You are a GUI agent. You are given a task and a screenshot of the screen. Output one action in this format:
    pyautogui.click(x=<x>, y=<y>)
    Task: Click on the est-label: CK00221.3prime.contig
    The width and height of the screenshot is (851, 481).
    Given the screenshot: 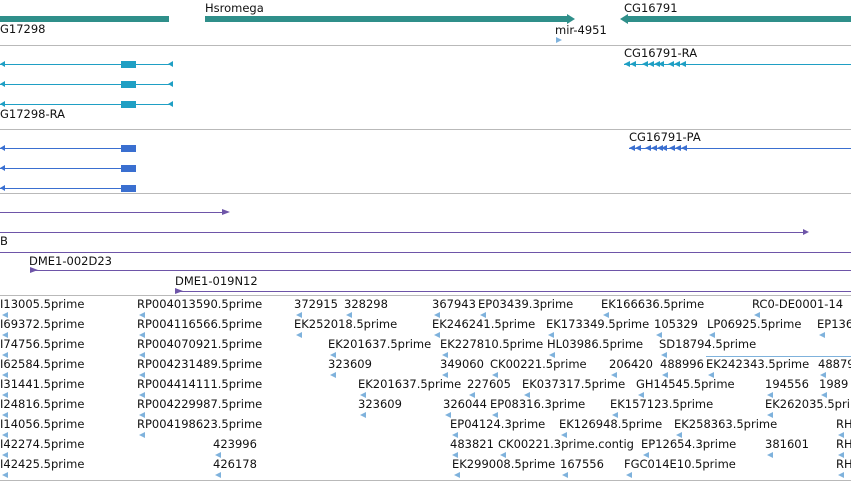 What is the action you would take?
    pyautogui.click(x=566, y=444)
    